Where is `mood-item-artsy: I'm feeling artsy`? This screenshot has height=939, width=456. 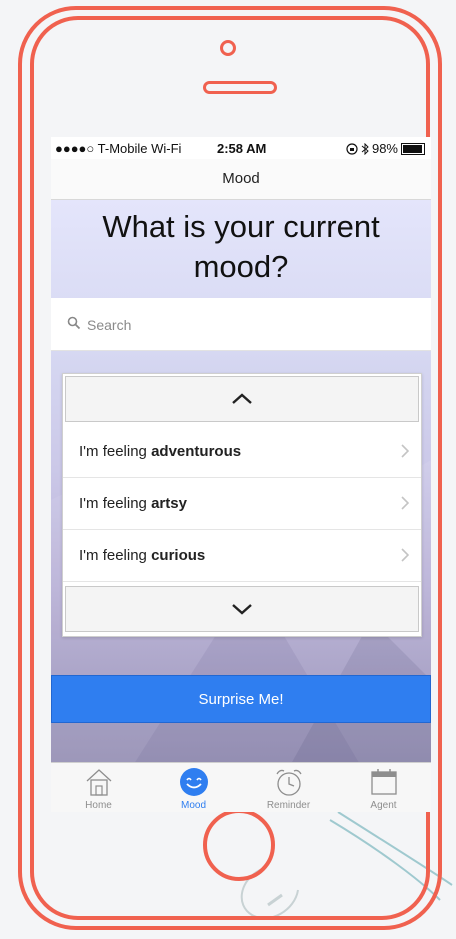
mood-item-artsy: I'm feeling artsy is located at coordinates (242, 504).